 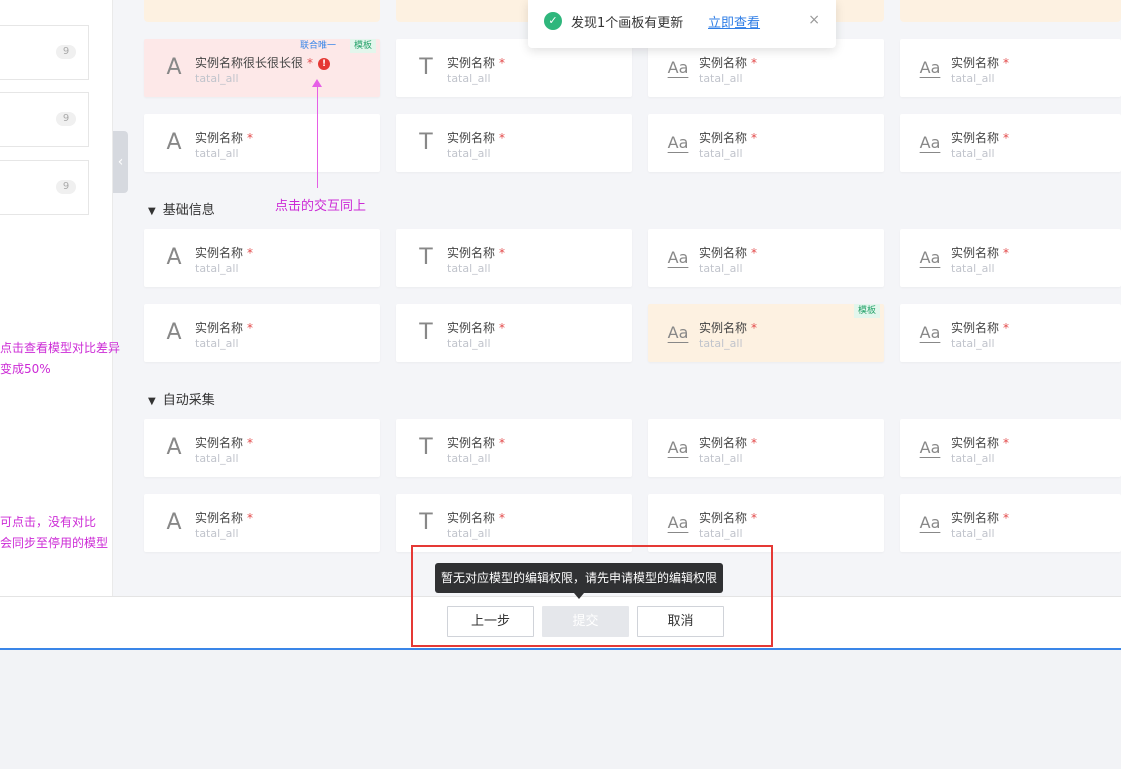 I want to click on field-card-error: 联合唯一 模板 A 实例名称很长很长很 *! tatal_all, so click(x=262, y=68).